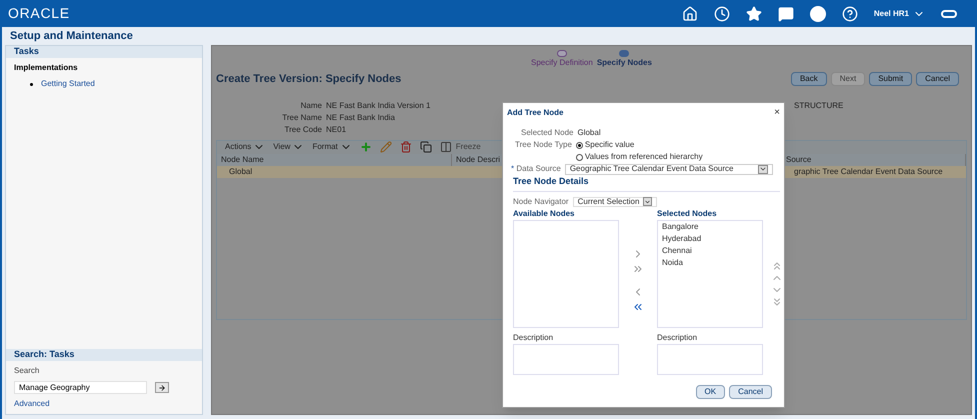 The image size is (977, 419). Describe the element at coordinates (668, 169) in the screenshot. I see `dropdown: Geographic Tree Calendar Event Data Source` at that location.